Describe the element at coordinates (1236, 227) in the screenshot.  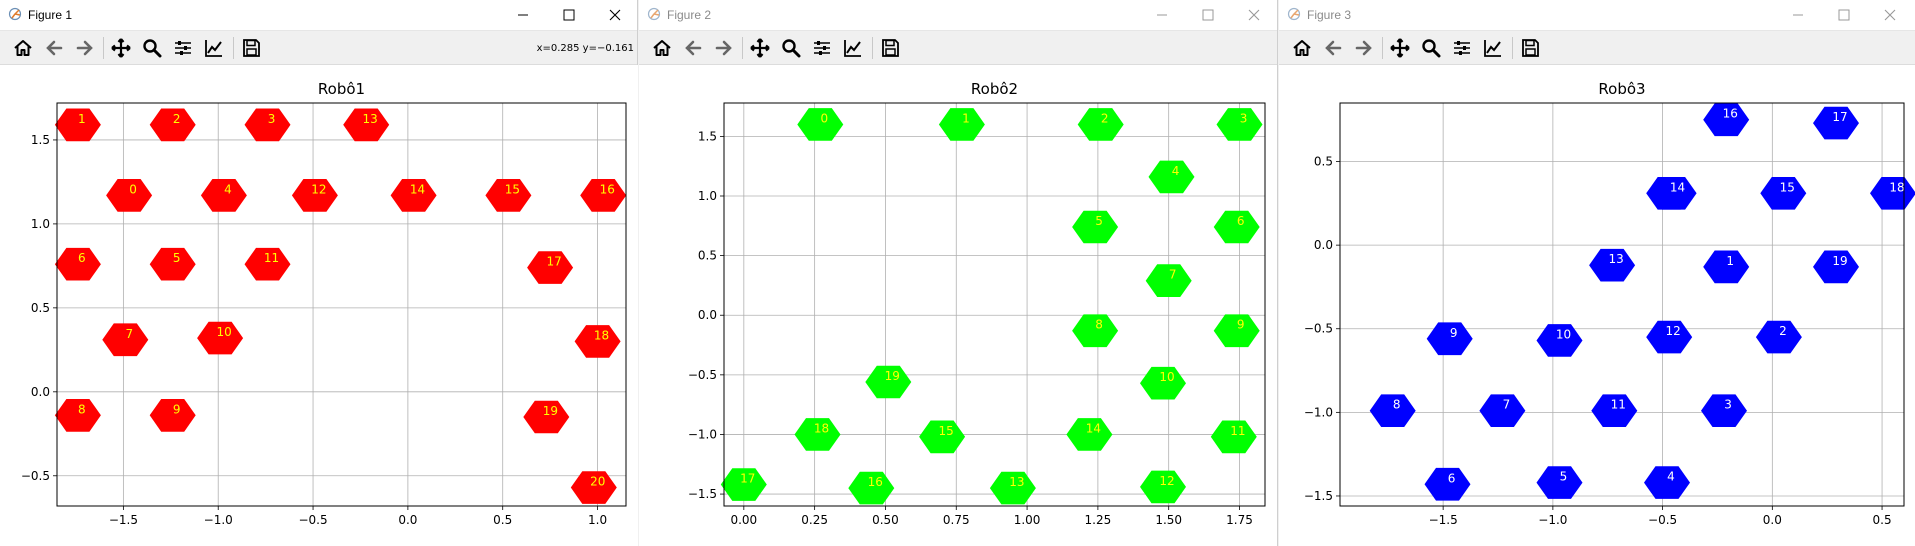
I see `robot-marker-6: 6` at that location.